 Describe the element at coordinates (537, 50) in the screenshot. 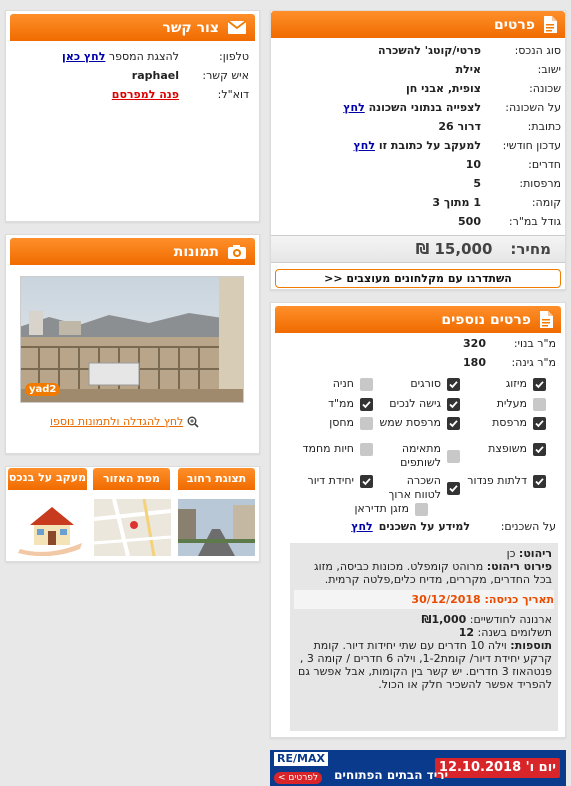

I see `details-row-label: סוג הנכס:` at that location.